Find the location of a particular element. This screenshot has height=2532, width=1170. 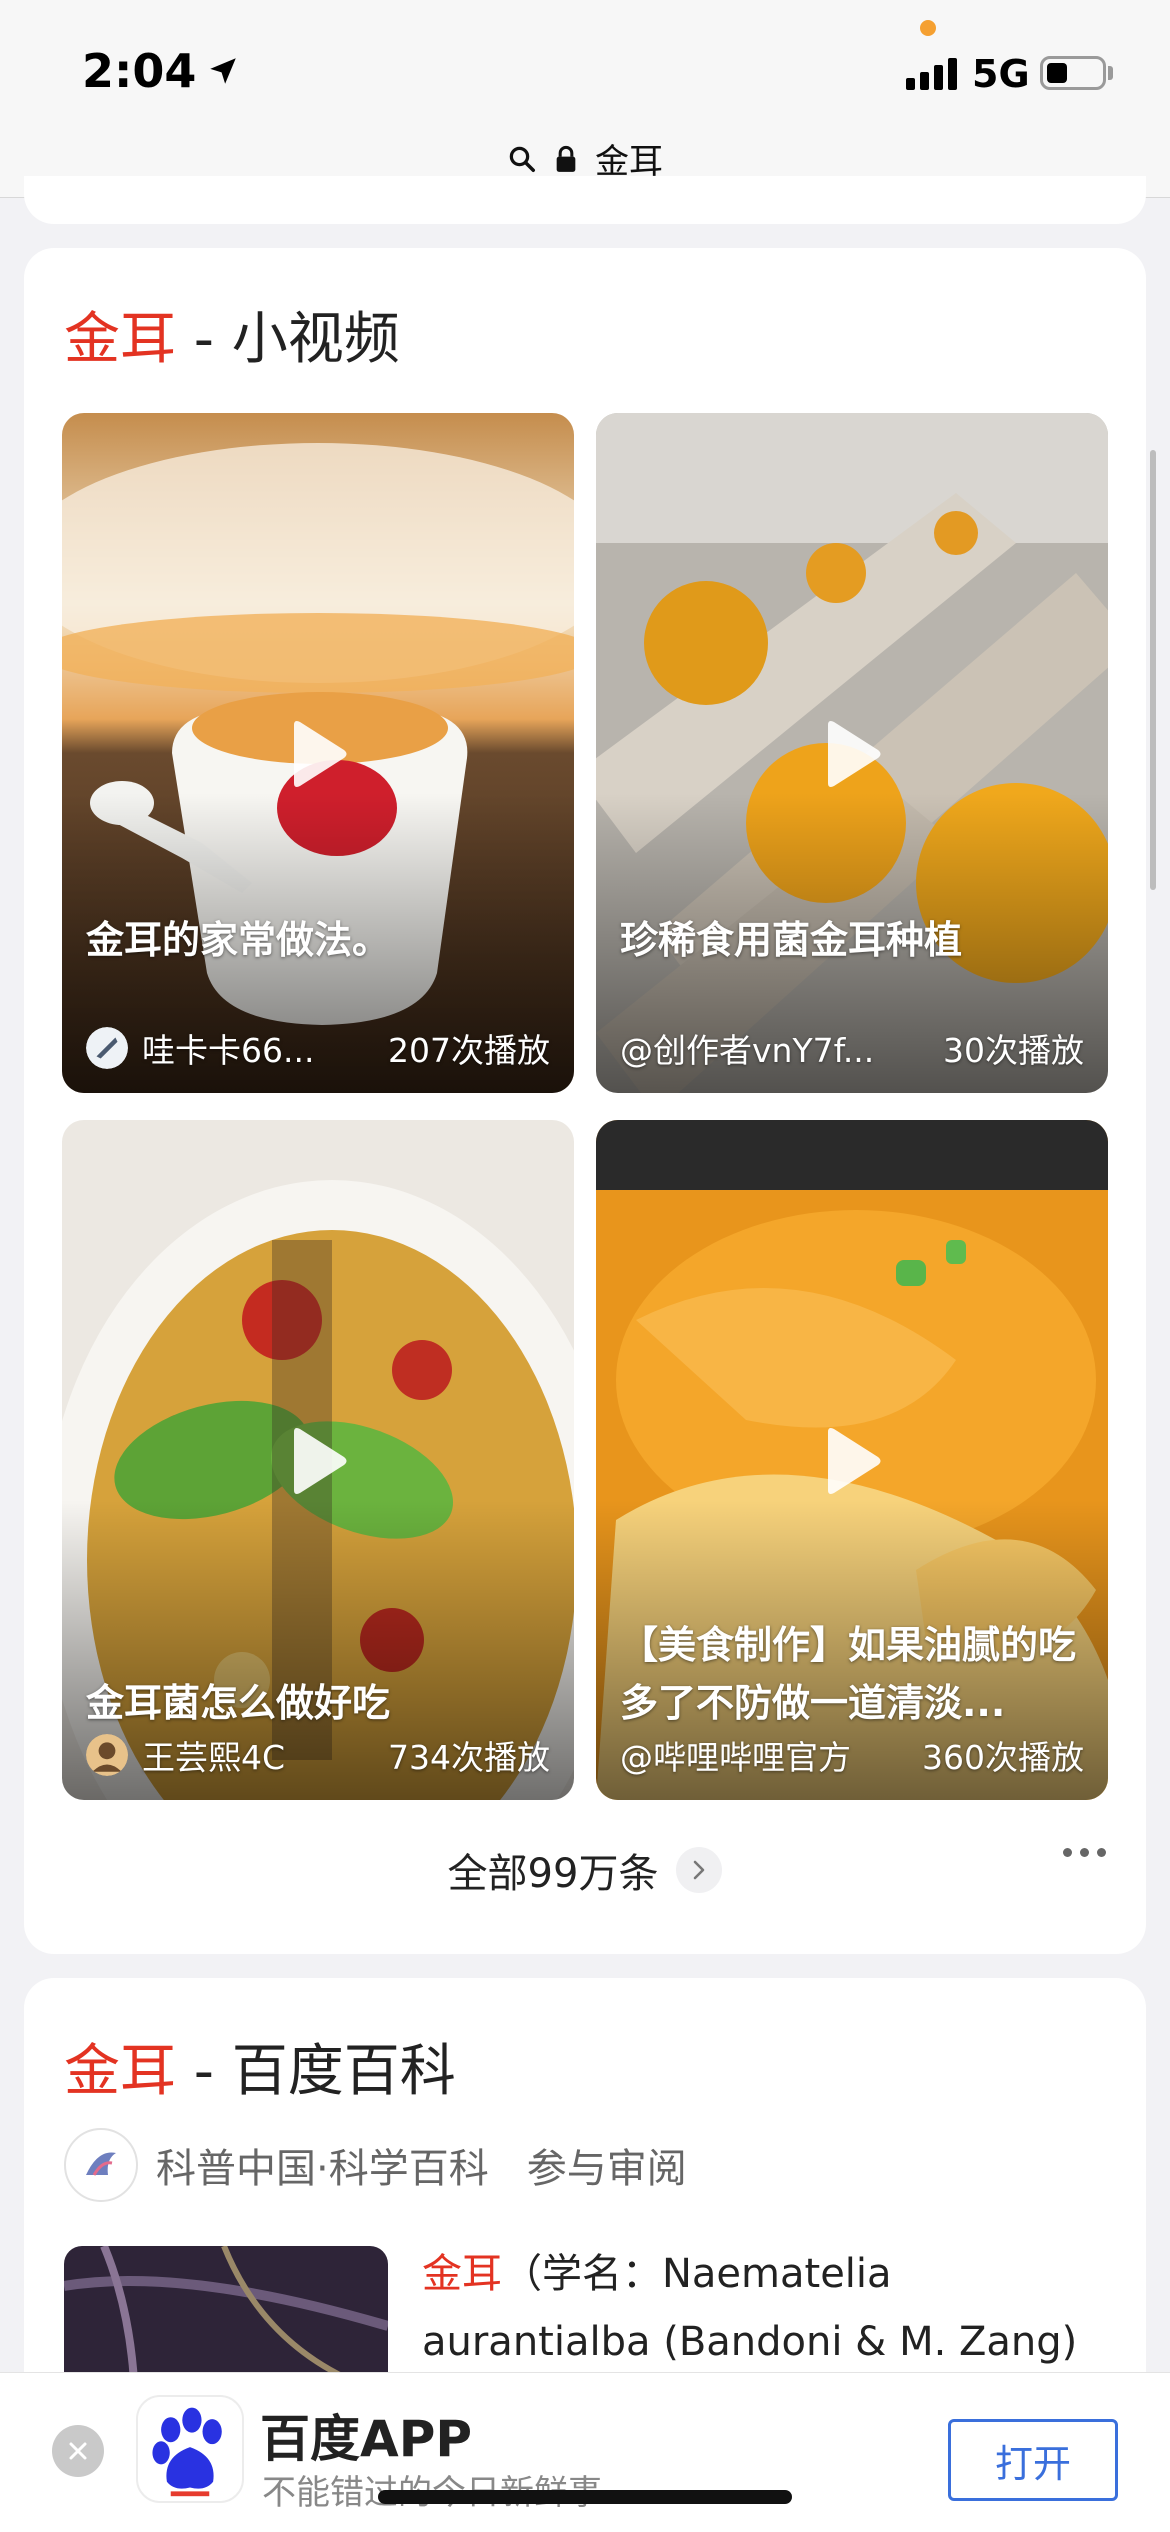

search-icon is located at coordinates (522, 159).